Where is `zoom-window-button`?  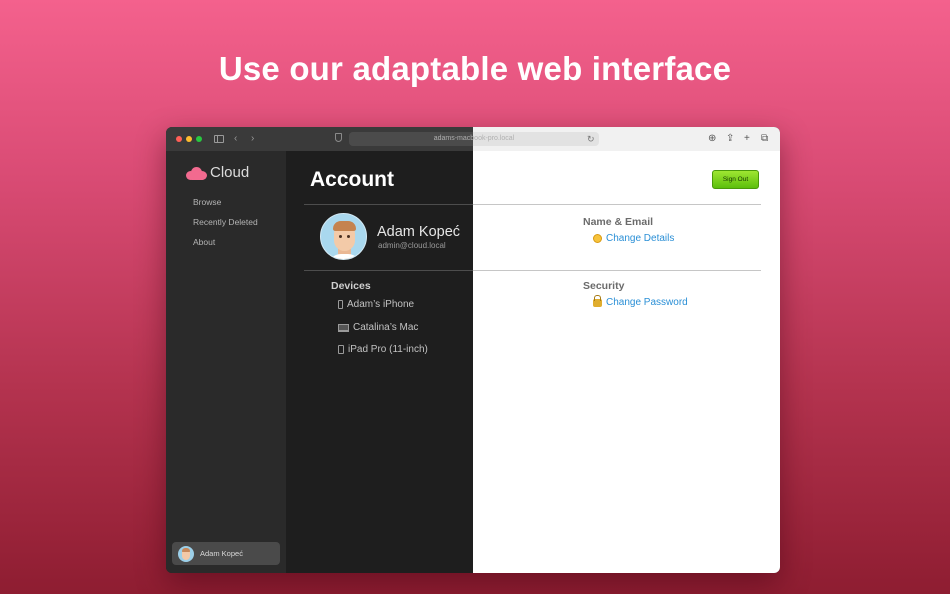 zoom-window-button is located at coordinates (199, 139).